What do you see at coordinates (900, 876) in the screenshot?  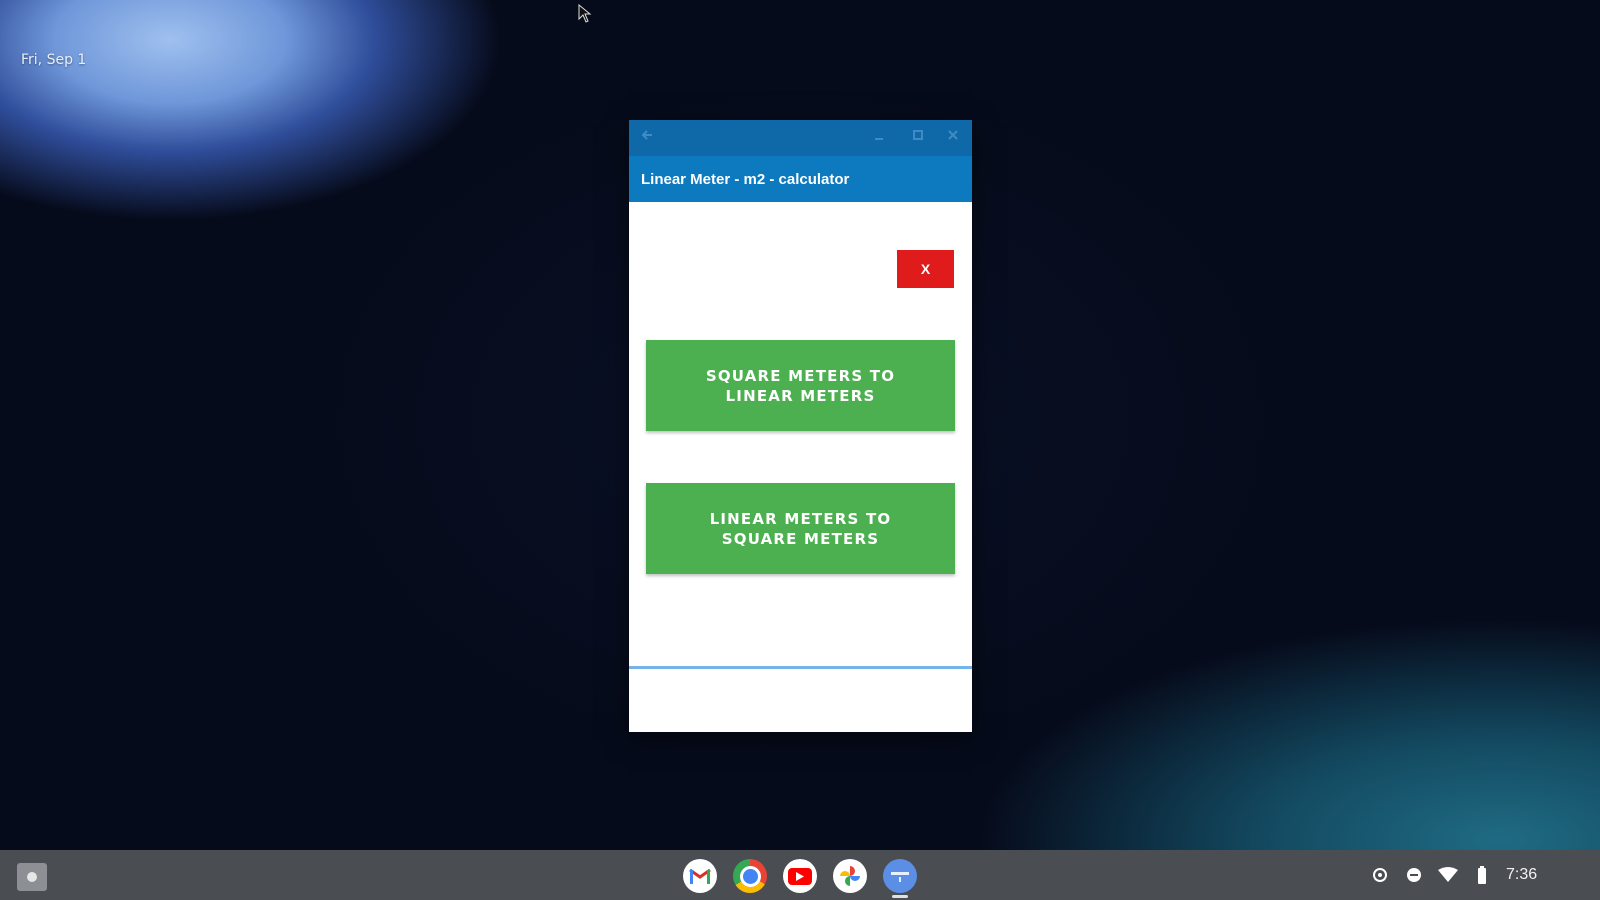 I see `calculator-app-icon` at bounding box center [900, 876].